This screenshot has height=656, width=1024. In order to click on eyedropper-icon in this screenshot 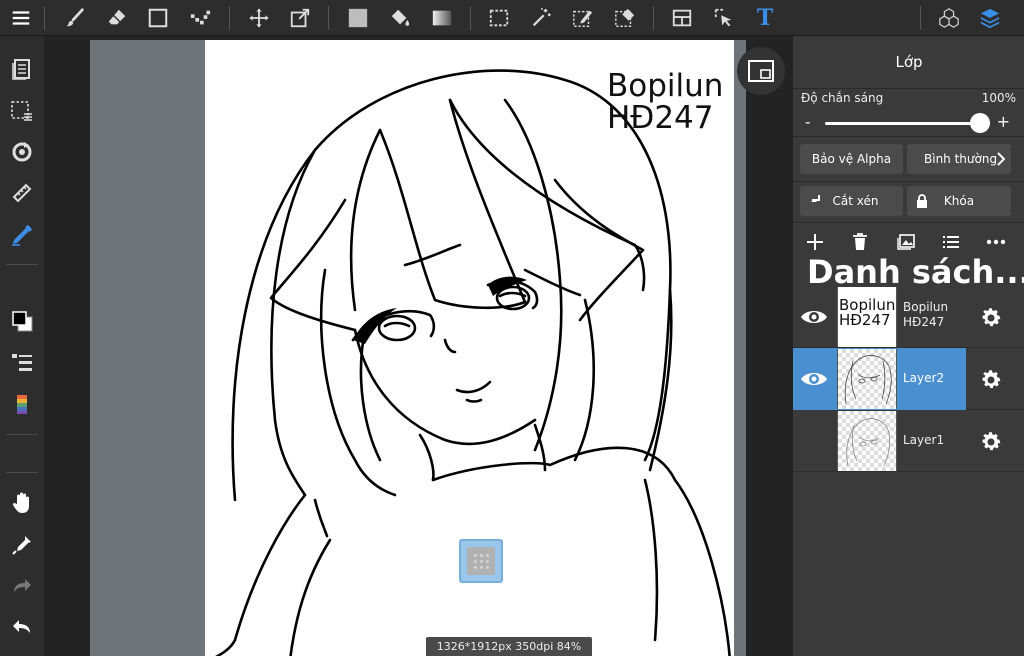, I will do `click(22, 545)`.